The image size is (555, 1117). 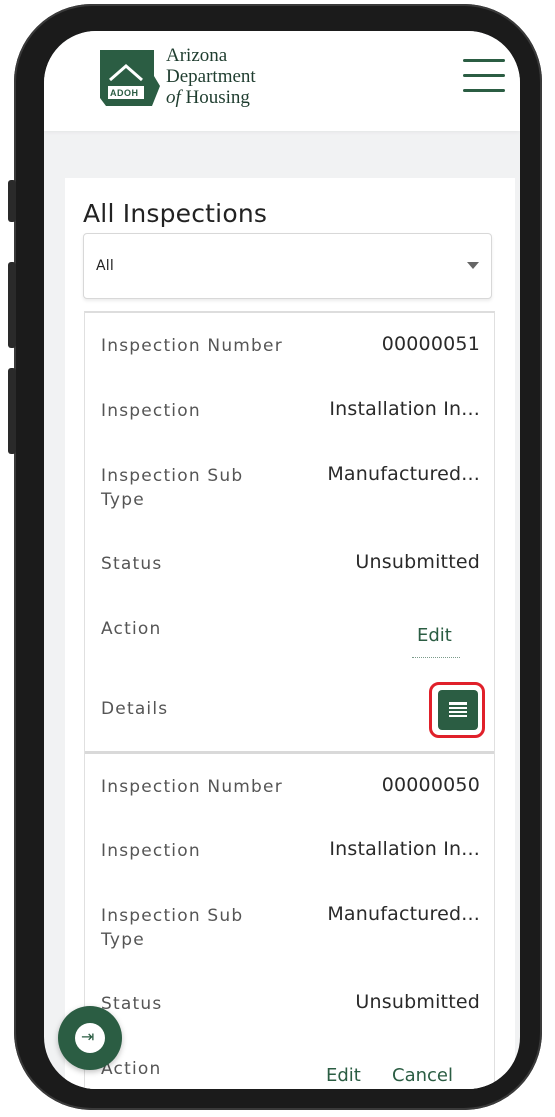 I want to click on row-details: Details, so click(x=289, y=714).